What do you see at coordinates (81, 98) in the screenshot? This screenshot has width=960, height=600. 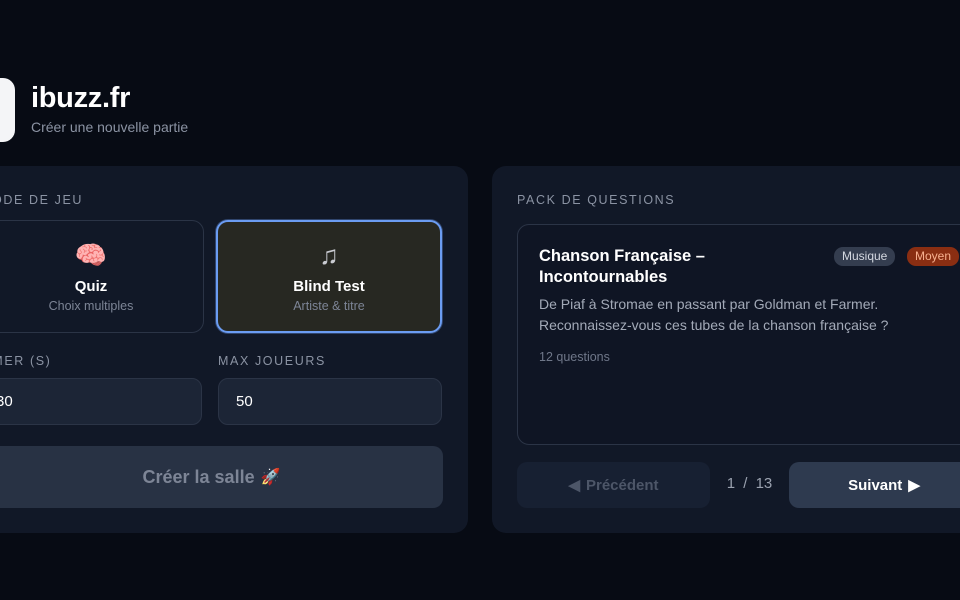 I see `brand-title: ibuzz.fr` at bounding box center [81, 98].